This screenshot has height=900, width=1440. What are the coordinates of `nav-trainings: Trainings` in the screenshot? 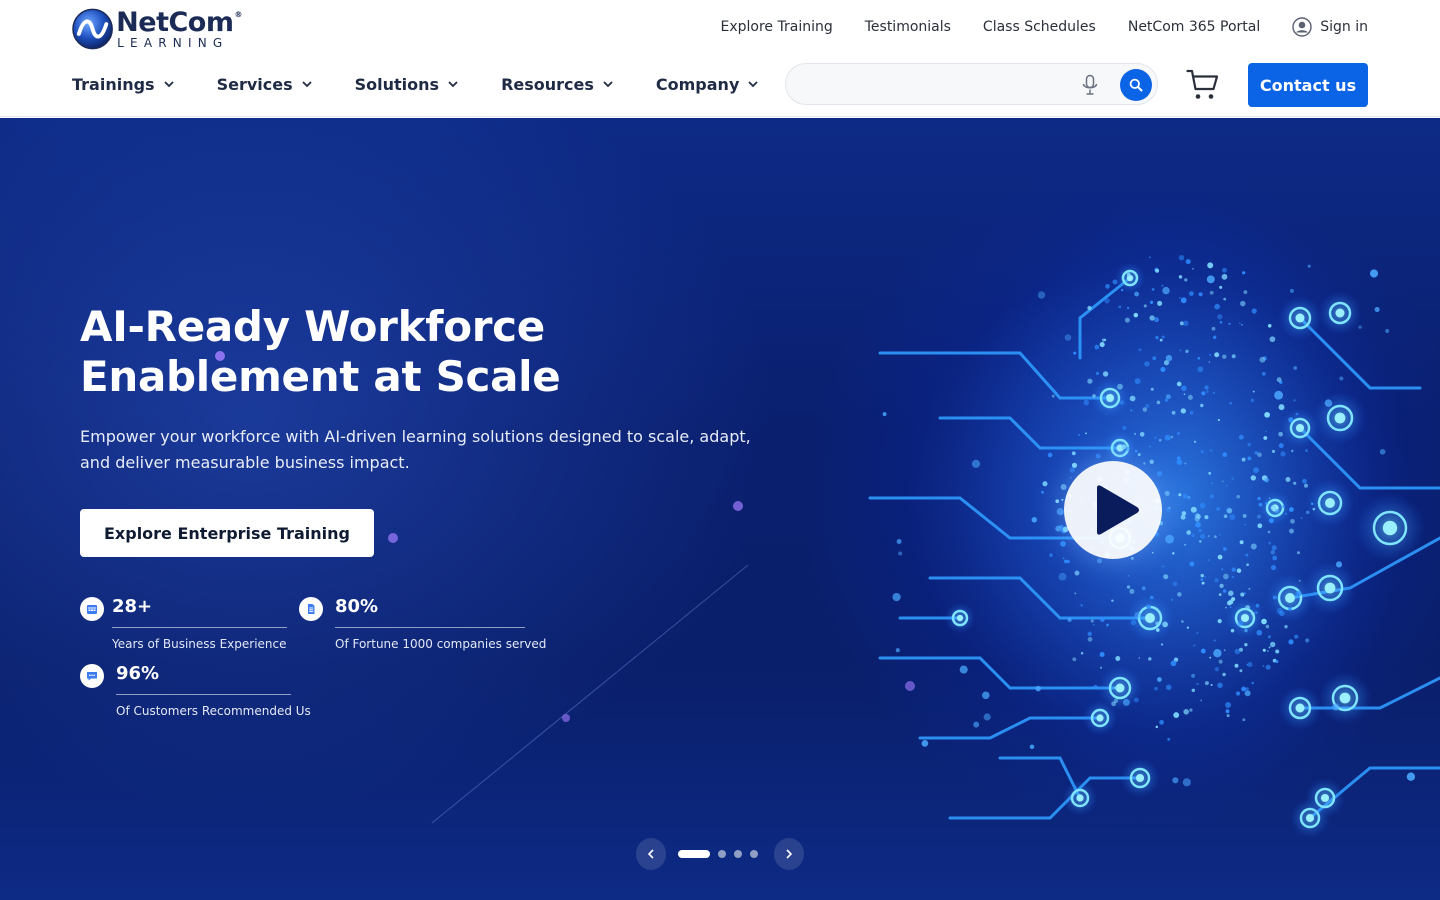 It's located at (123, 84).